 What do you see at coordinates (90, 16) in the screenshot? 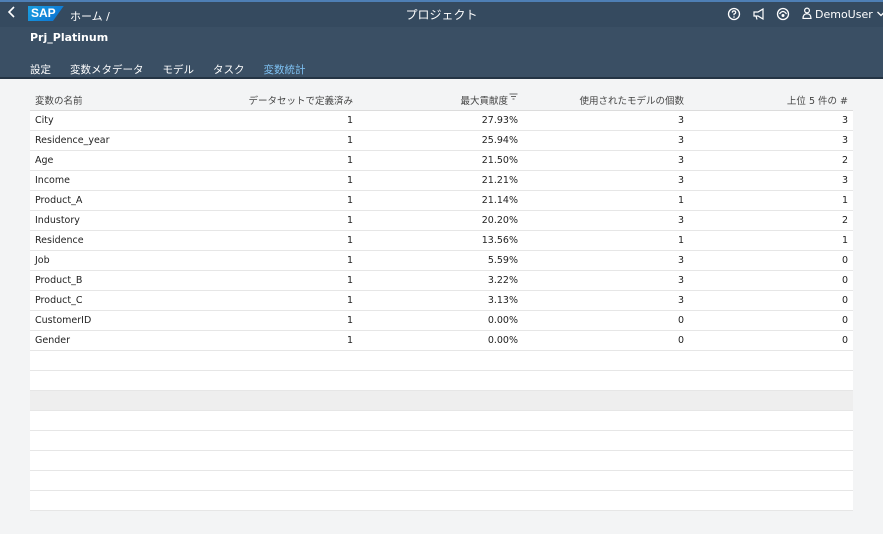
I see `breadcrumb-home: ホーム /` at bounding box center [90, 16].